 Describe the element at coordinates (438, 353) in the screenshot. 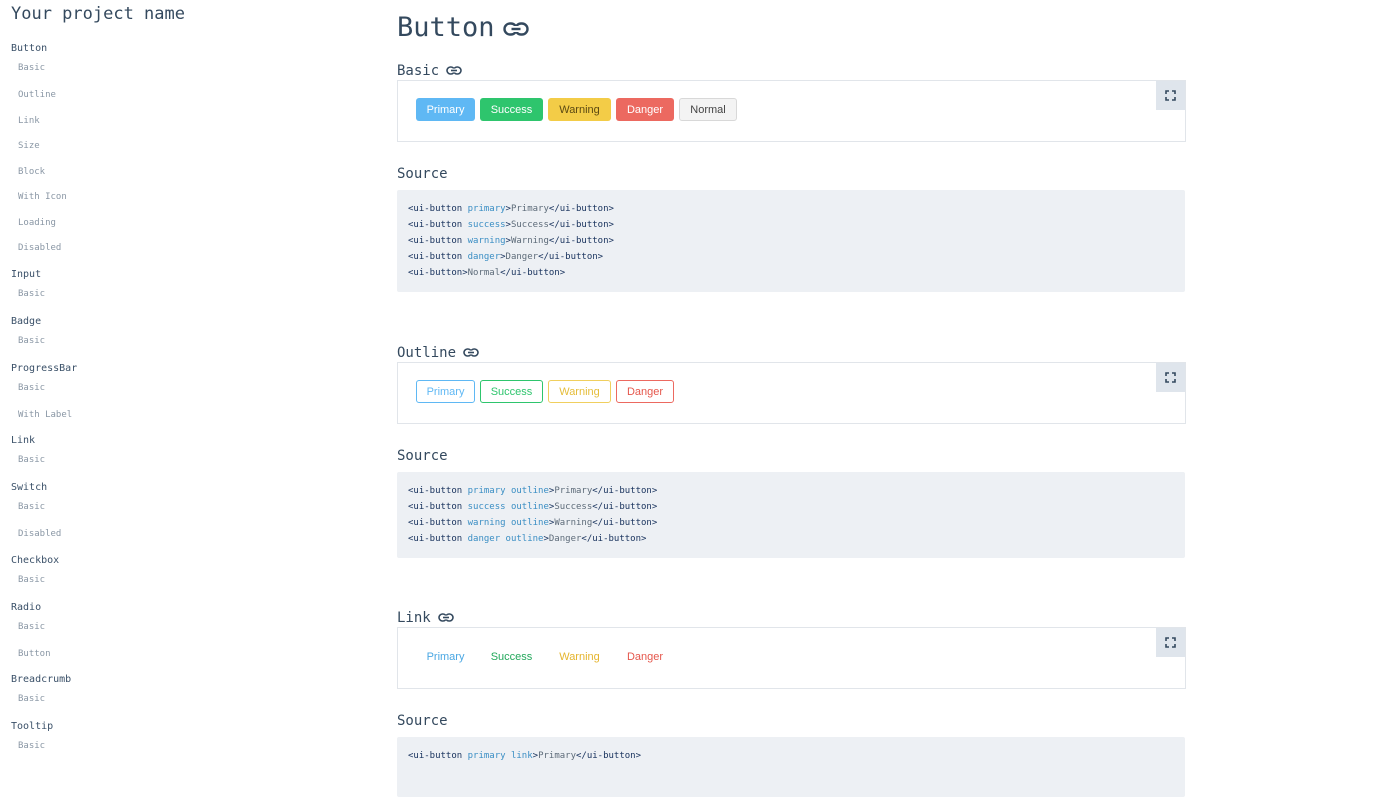

I see `section-title: Outline` at that location.